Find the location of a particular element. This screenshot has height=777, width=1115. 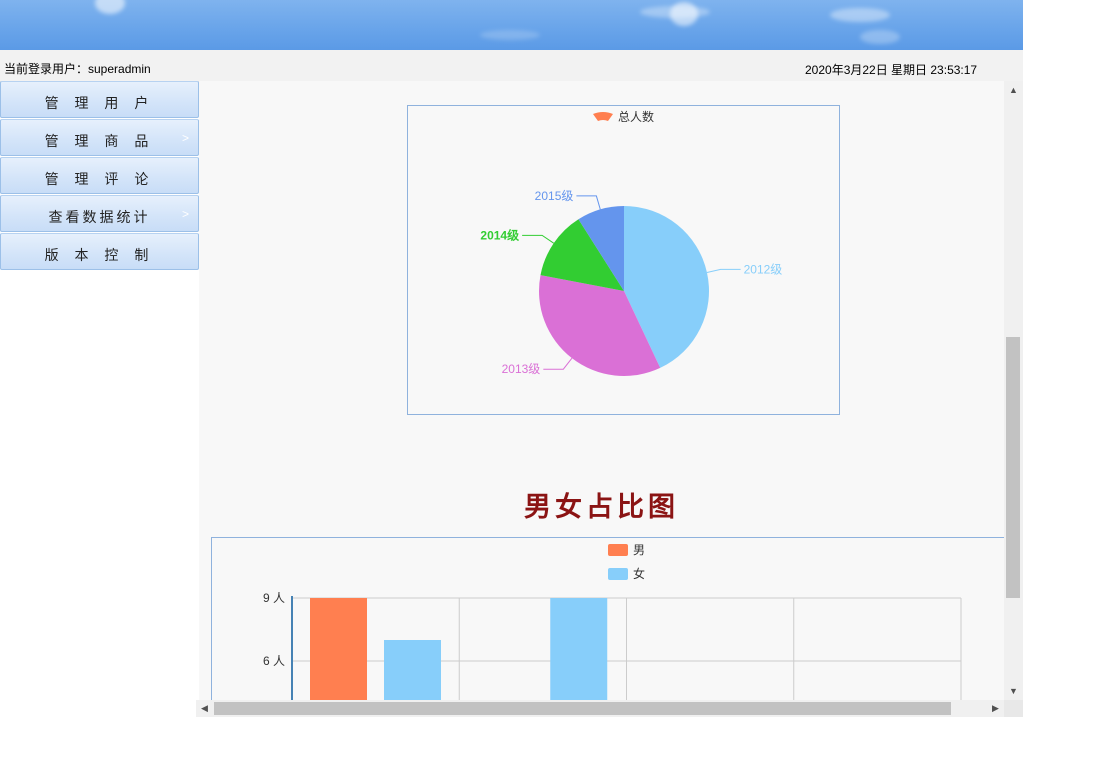

bar-chart-title: 男女占比图 is located at coordinates (601, 507).